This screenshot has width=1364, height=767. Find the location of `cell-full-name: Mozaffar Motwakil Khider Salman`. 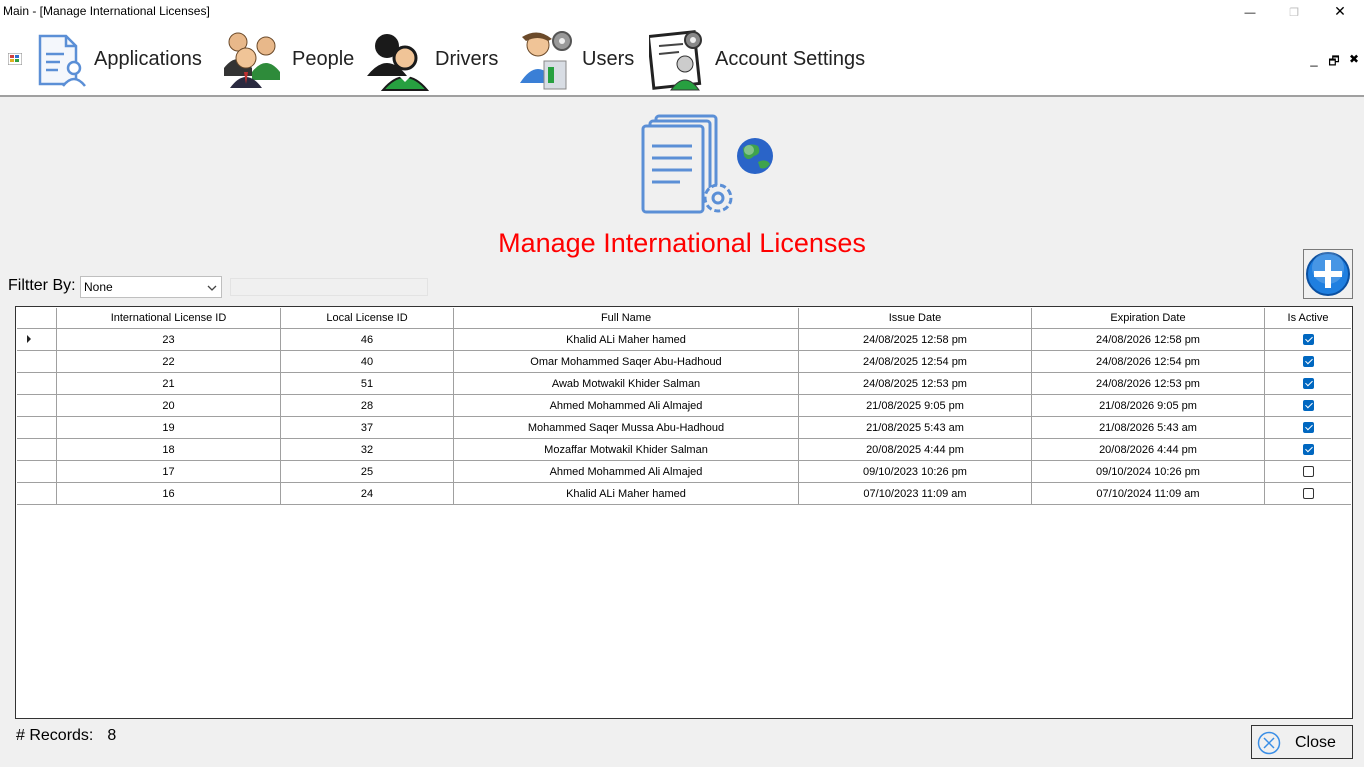

cell-full-name: Mozaffar Motwakil Khider Salman is located at coordinates (626, 449).